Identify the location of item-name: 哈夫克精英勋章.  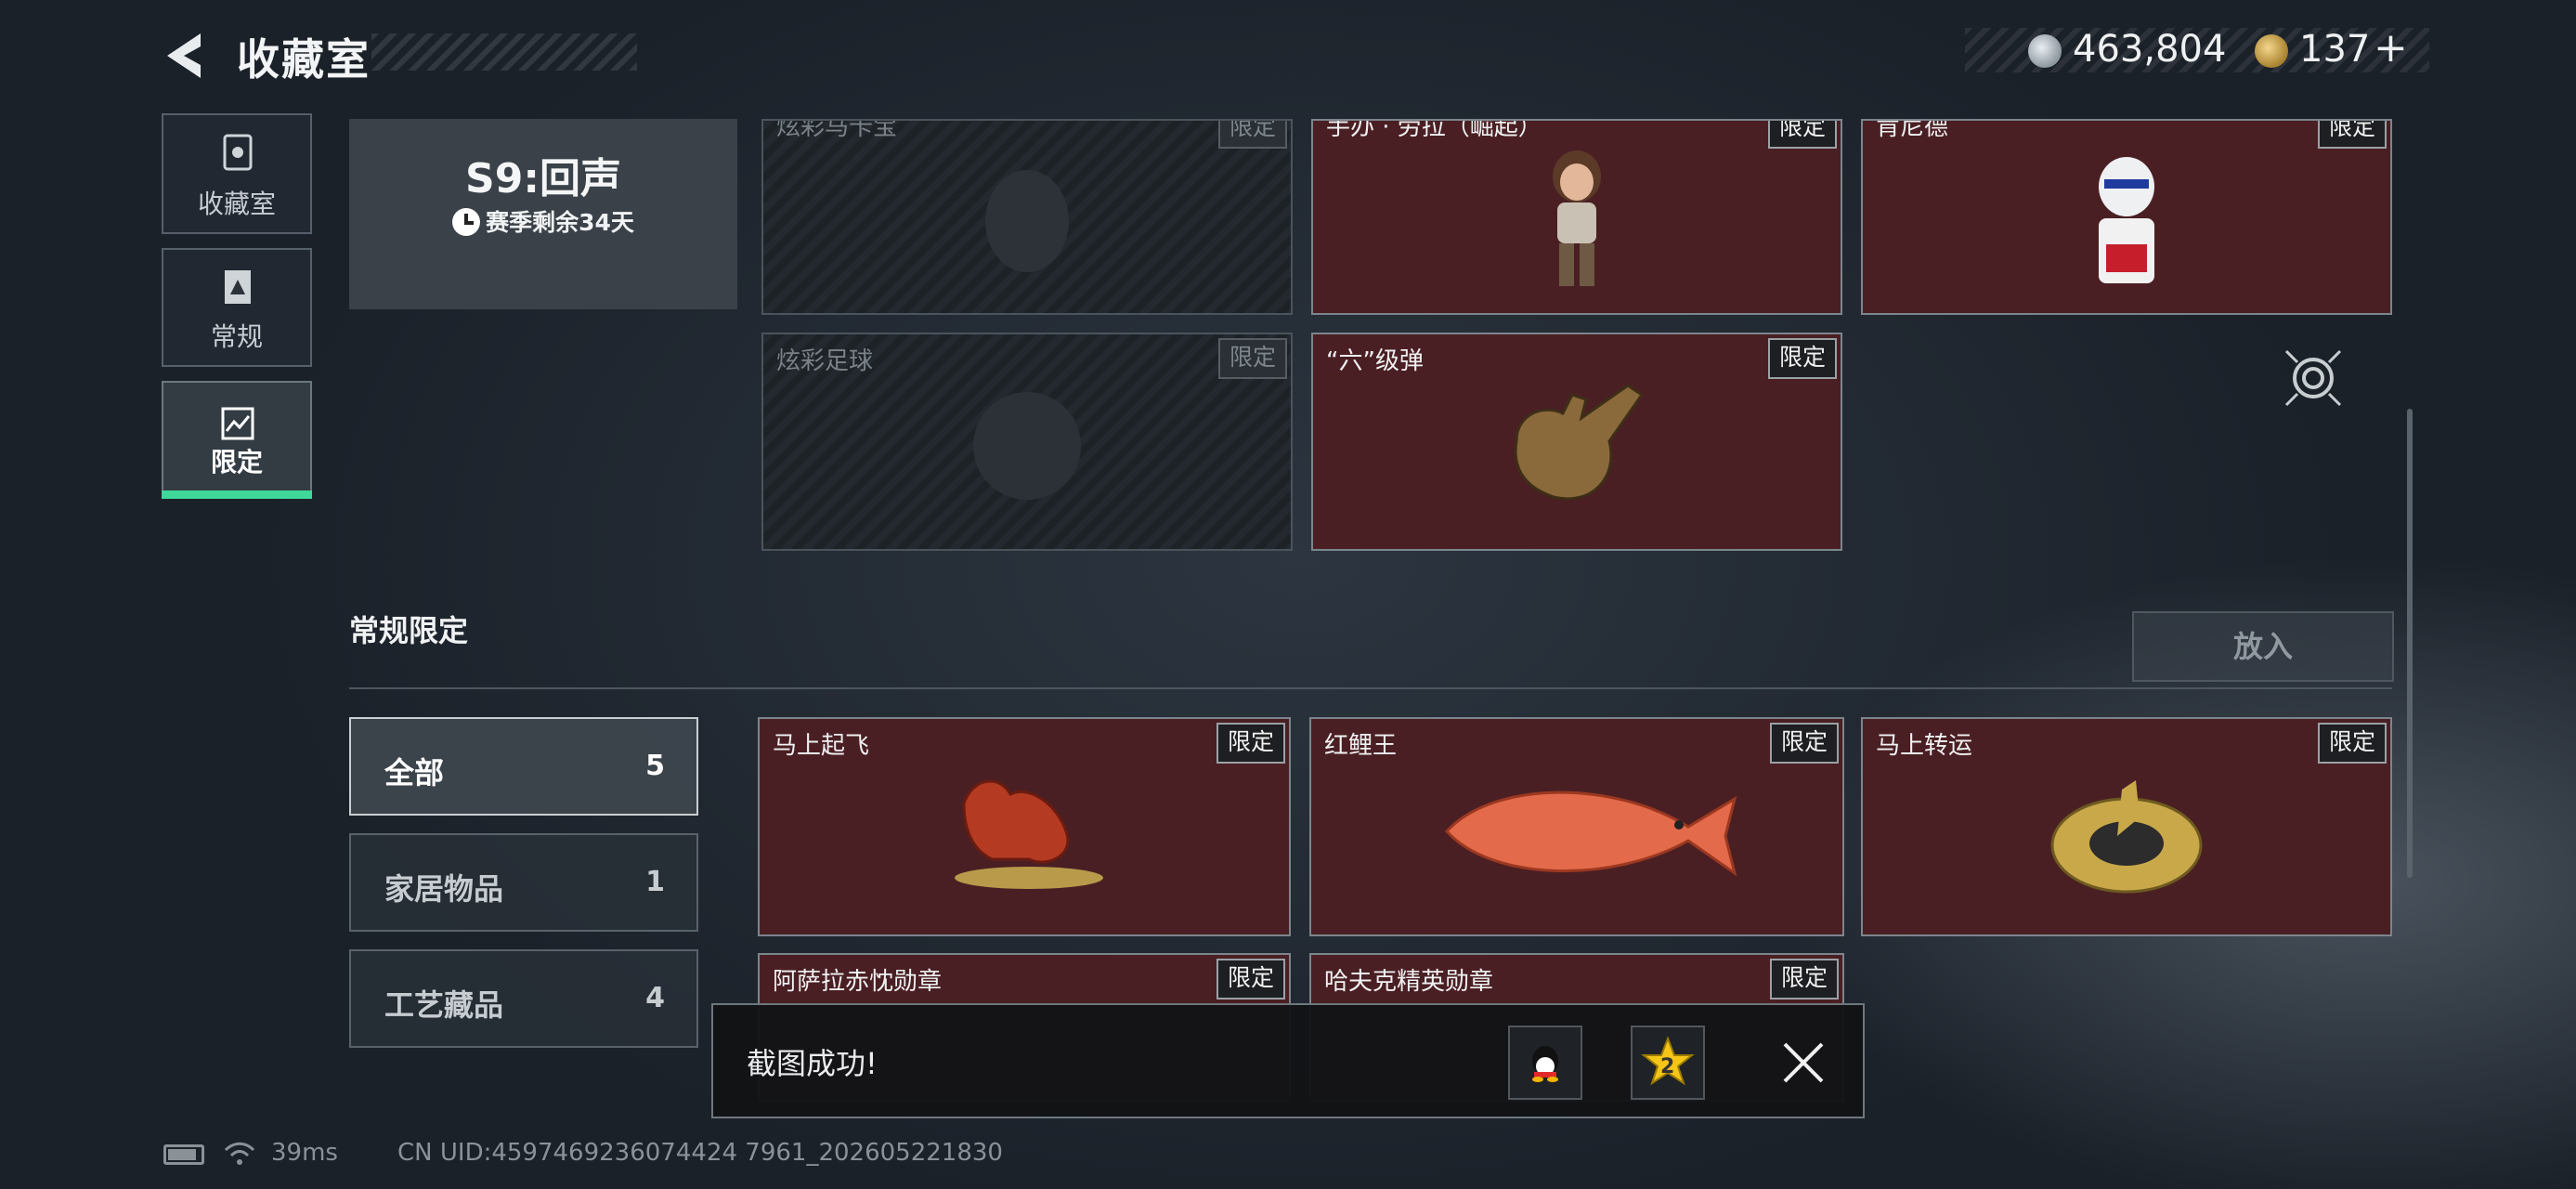
(1409, 982).